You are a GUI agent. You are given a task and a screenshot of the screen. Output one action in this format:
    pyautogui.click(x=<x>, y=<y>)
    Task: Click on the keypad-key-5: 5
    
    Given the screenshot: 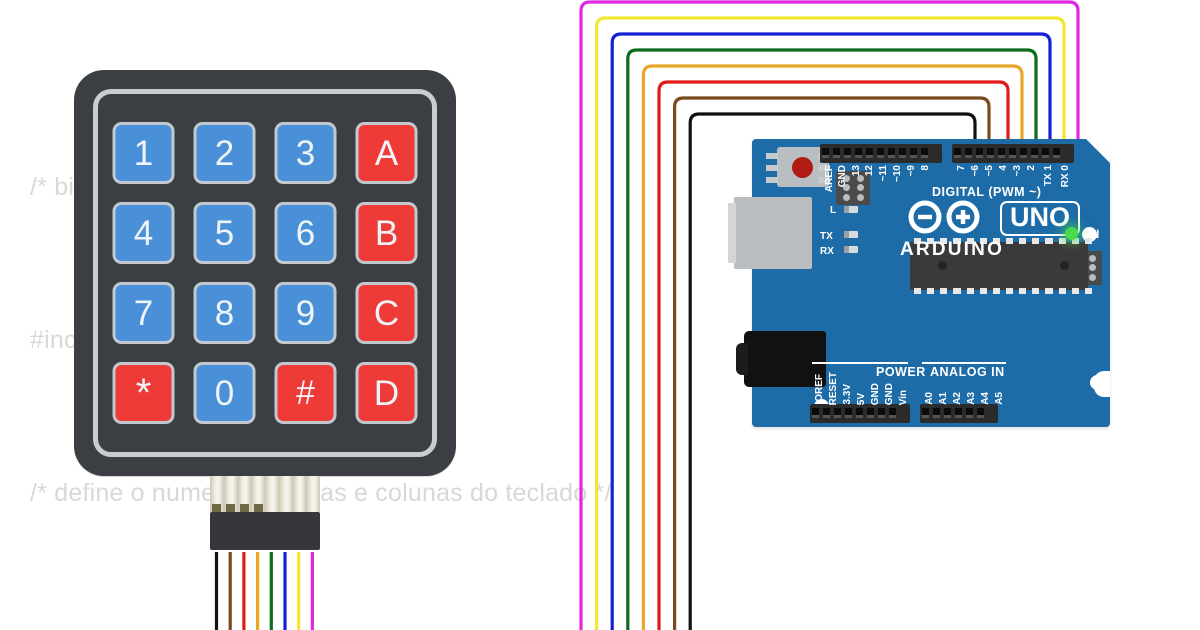 What is the action you would take?
    pyautogui.click(x=224, y=233)
    